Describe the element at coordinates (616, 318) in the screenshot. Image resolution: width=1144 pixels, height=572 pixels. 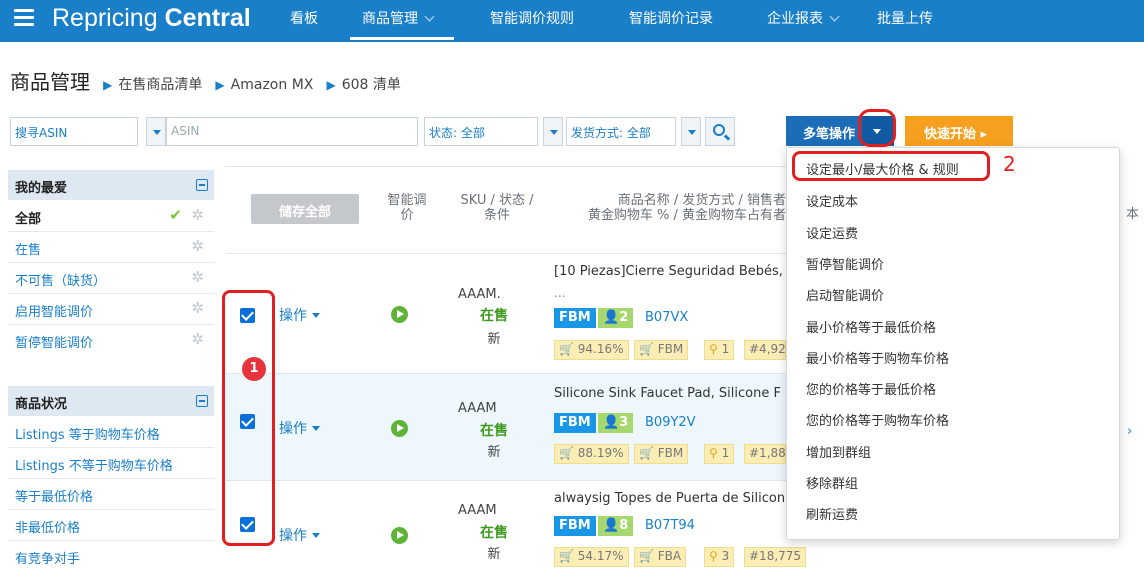
I see `offers-badge: 👤2` at that location.